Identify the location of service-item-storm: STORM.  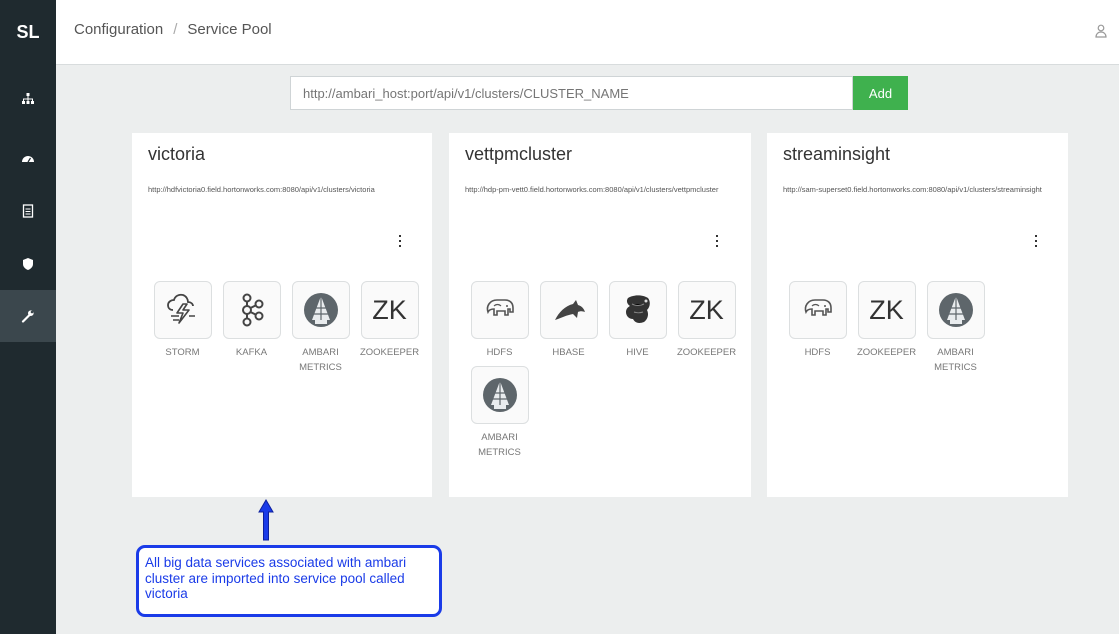
(182, 328).